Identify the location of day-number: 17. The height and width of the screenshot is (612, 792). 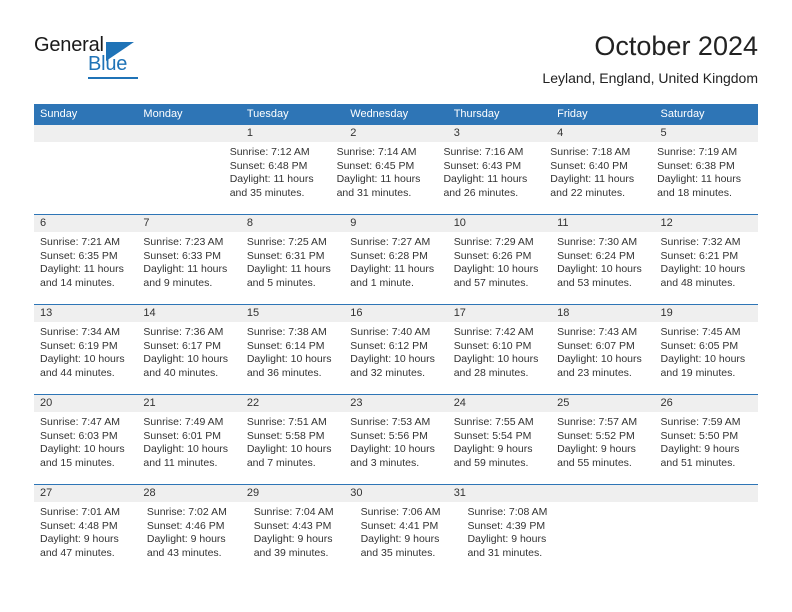
(459, 313).